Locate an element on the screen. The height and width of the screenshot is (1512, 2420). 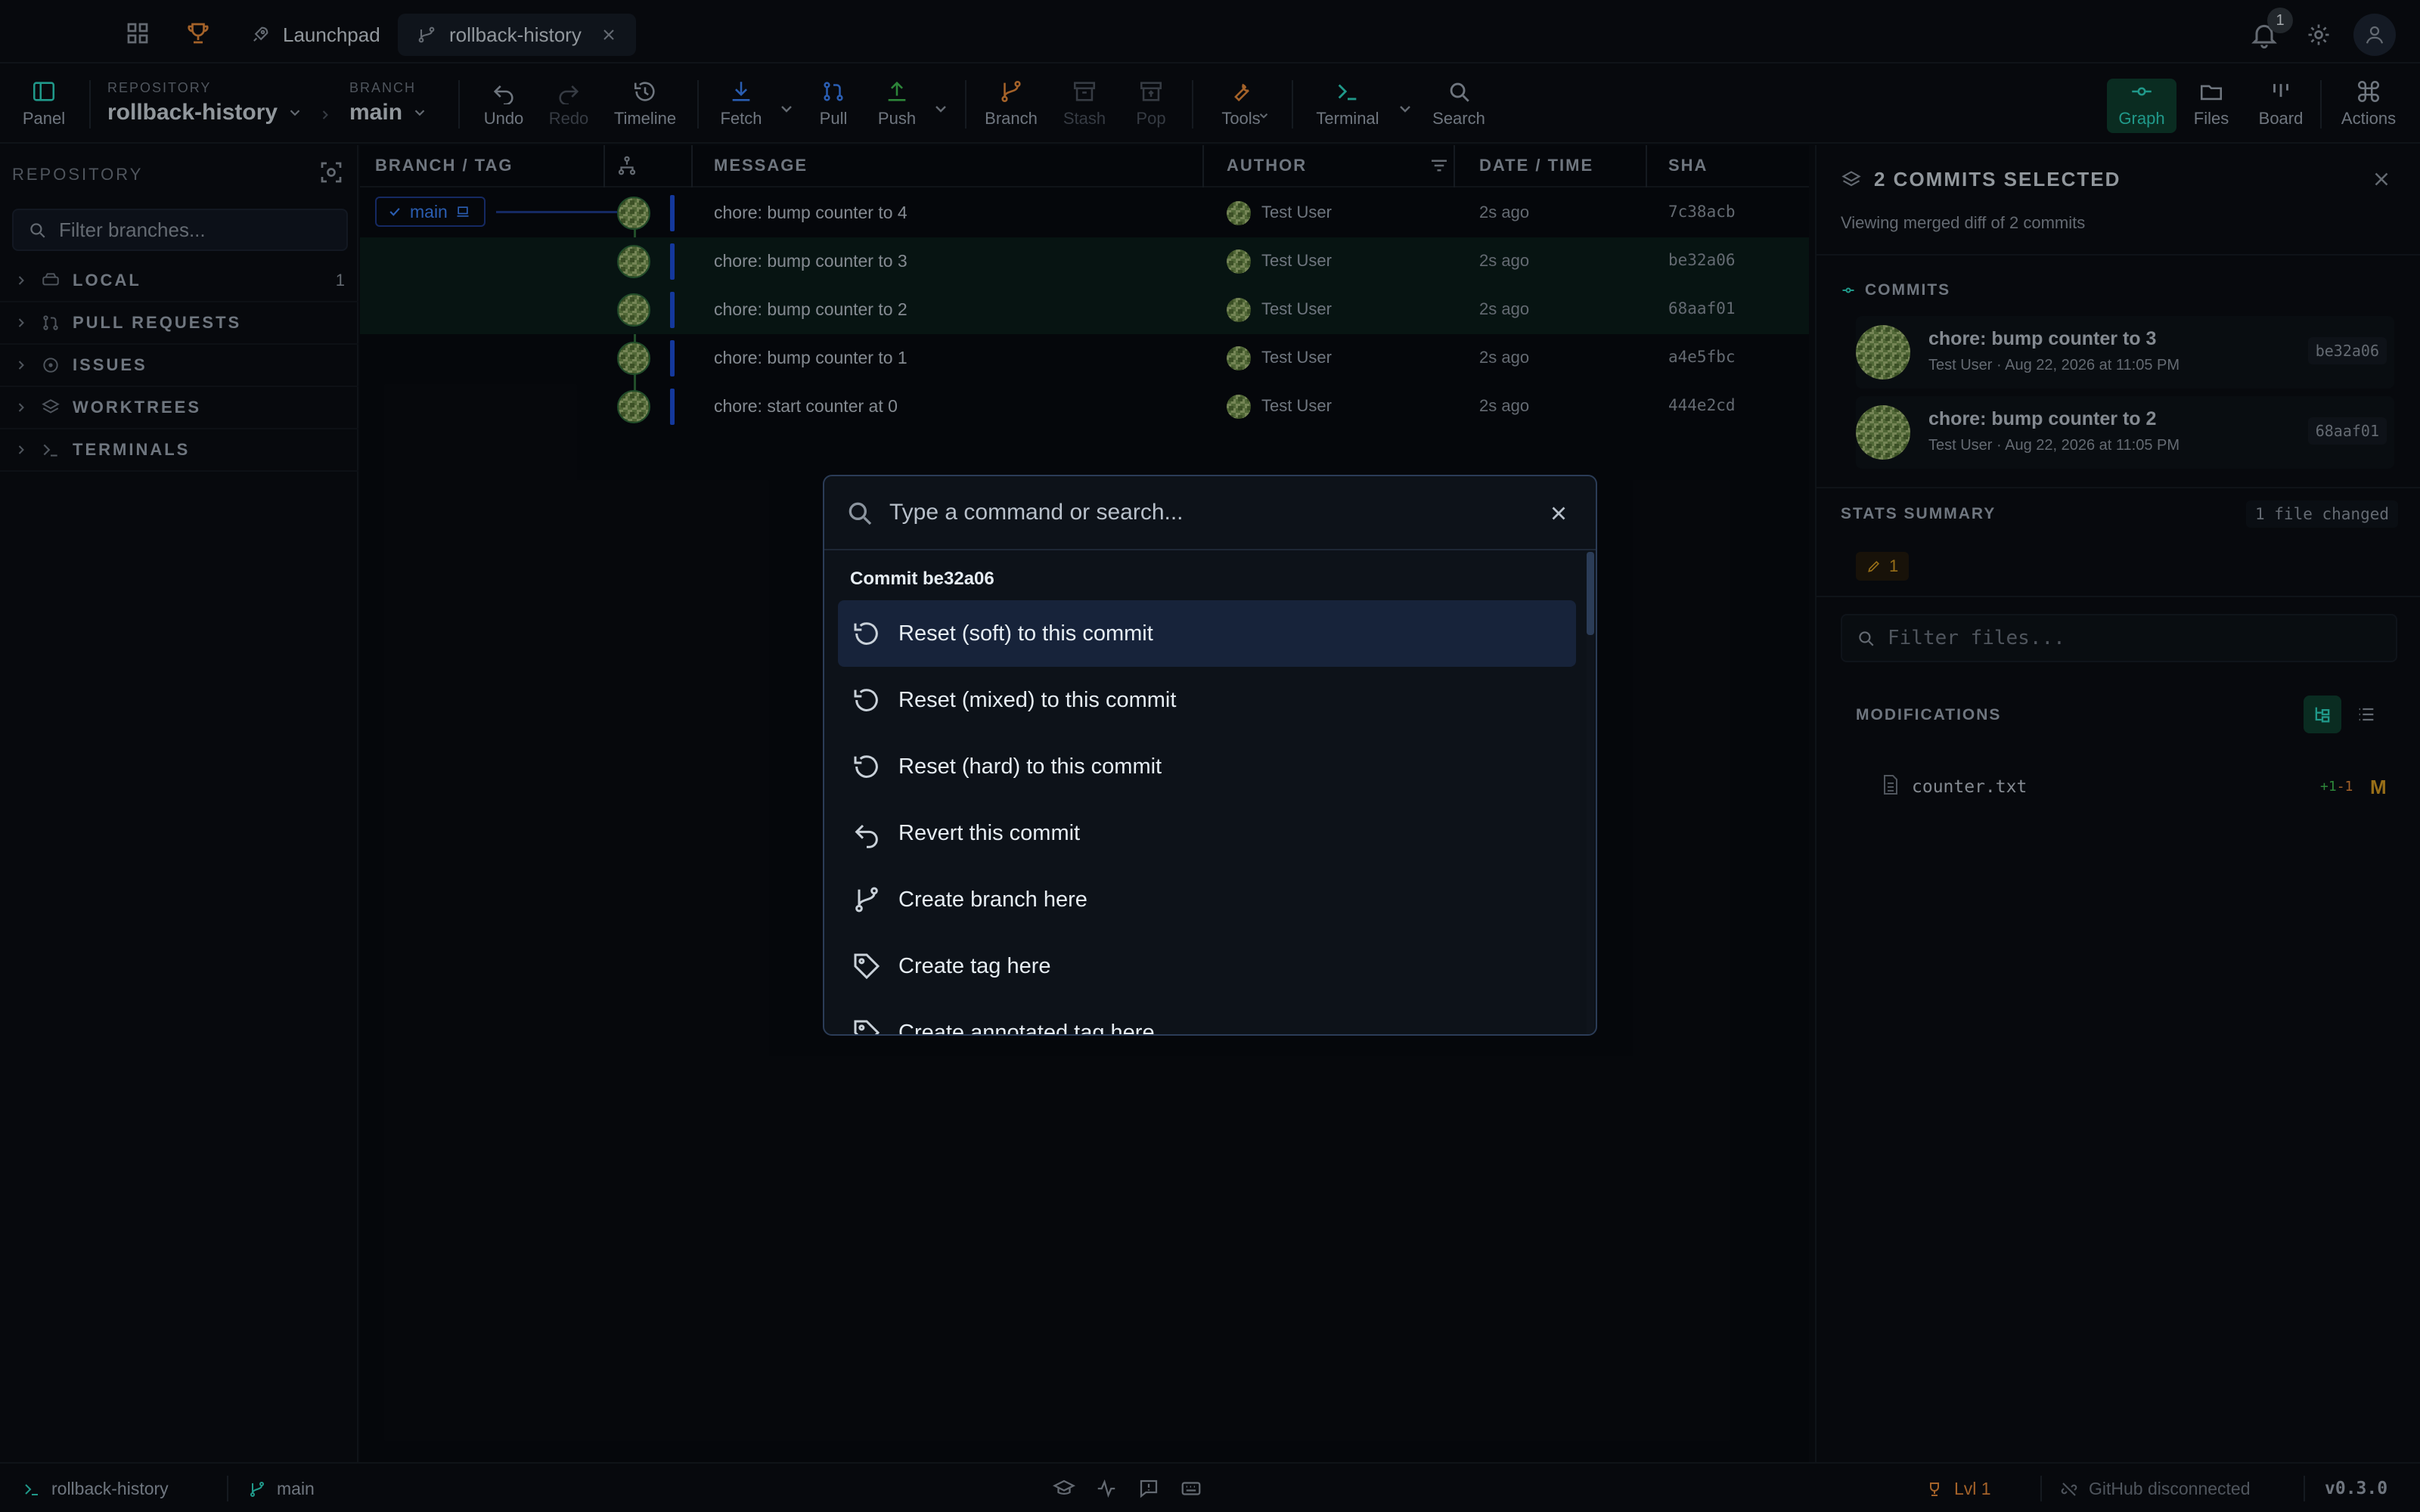
command-label: Reset (mixed) to this commit is located at coordinates (1037, 699).